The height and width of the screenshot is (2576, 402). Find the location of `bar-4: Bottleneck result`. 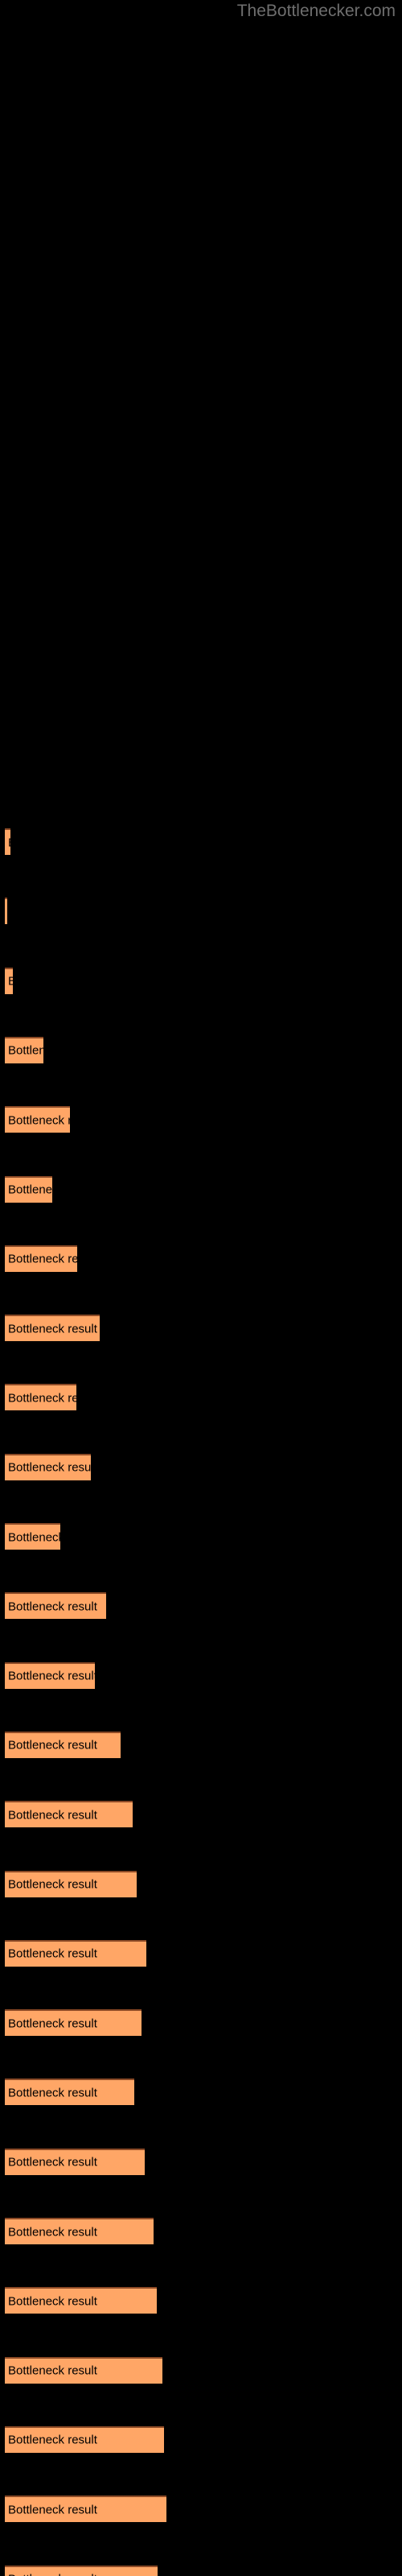

bar-4: Bottleneck result is located at coordinates (24, 1049).